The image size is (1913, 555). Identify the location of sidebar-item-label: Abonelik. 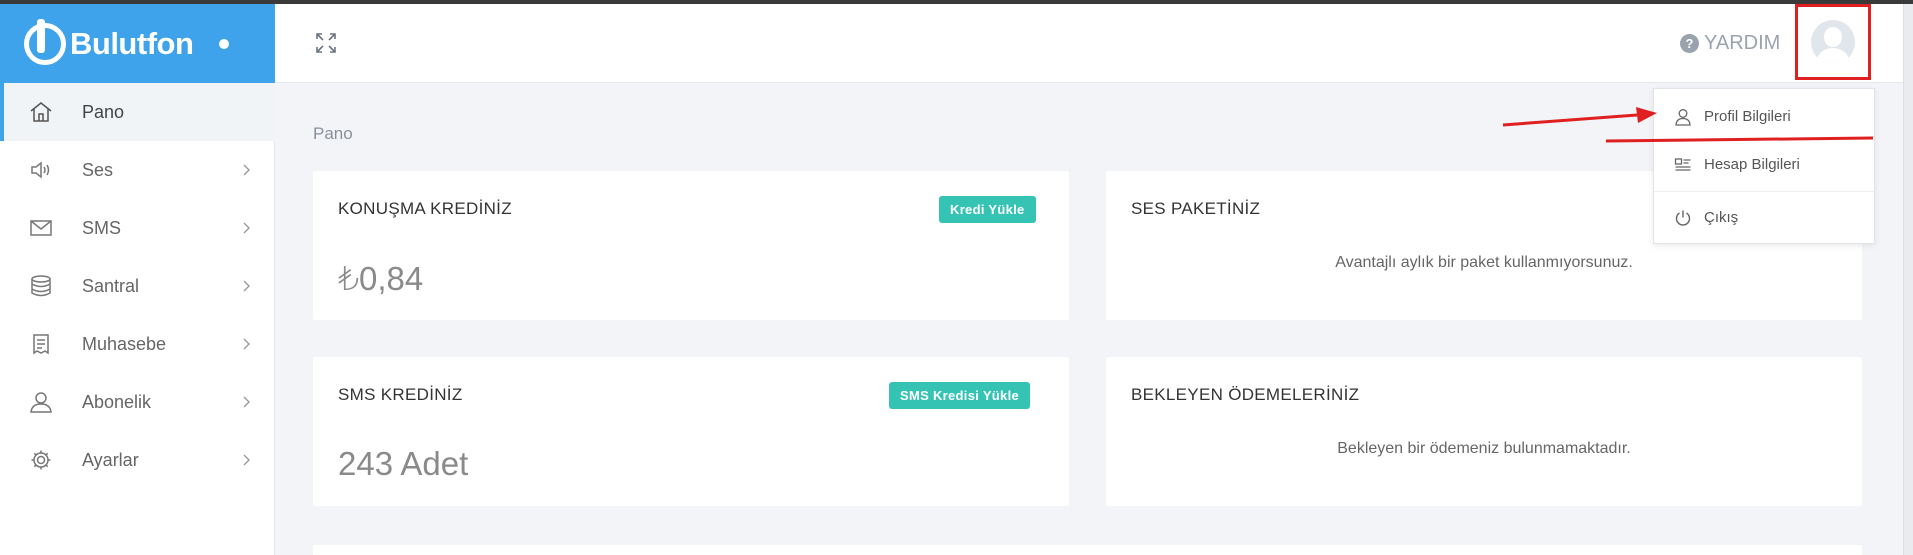
(117, 402).